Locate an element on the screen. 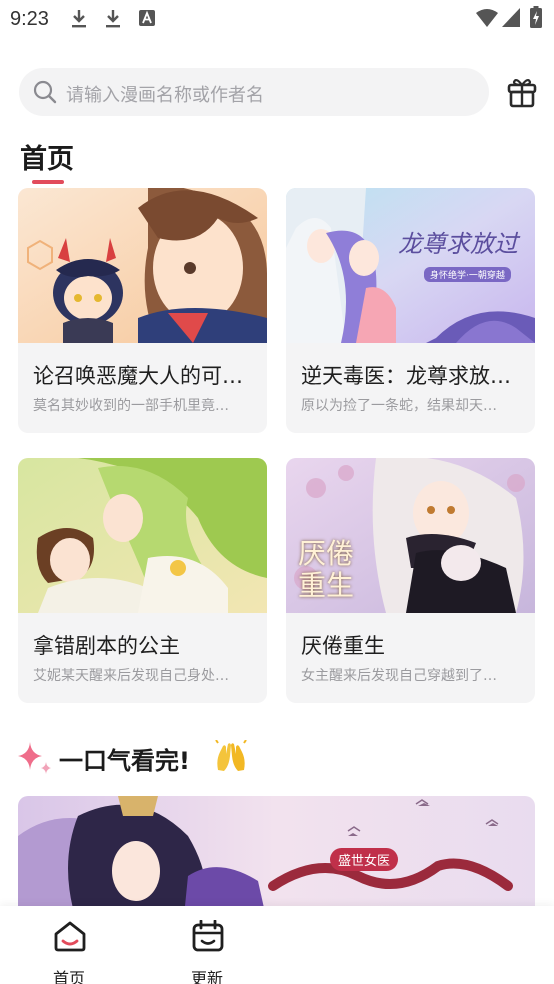  section-title: 一口气看完! is located at coordinates (124, 761).